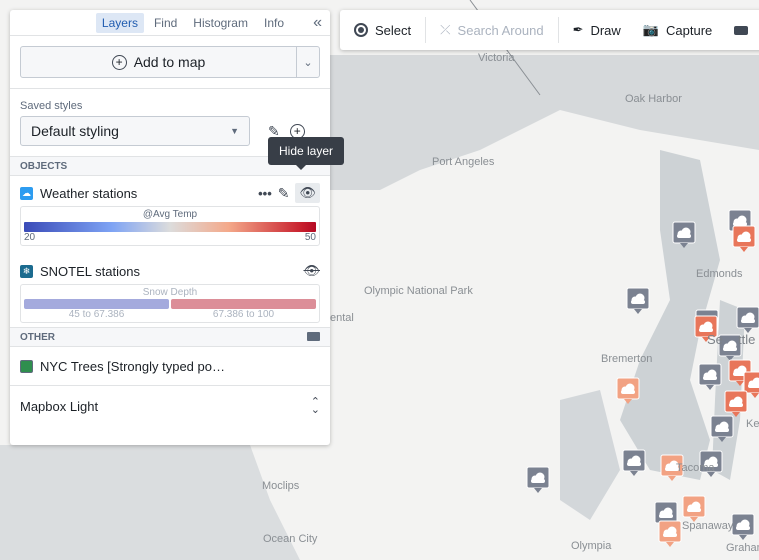  I want to click on camera-icon: 📷, so click(650, 29).